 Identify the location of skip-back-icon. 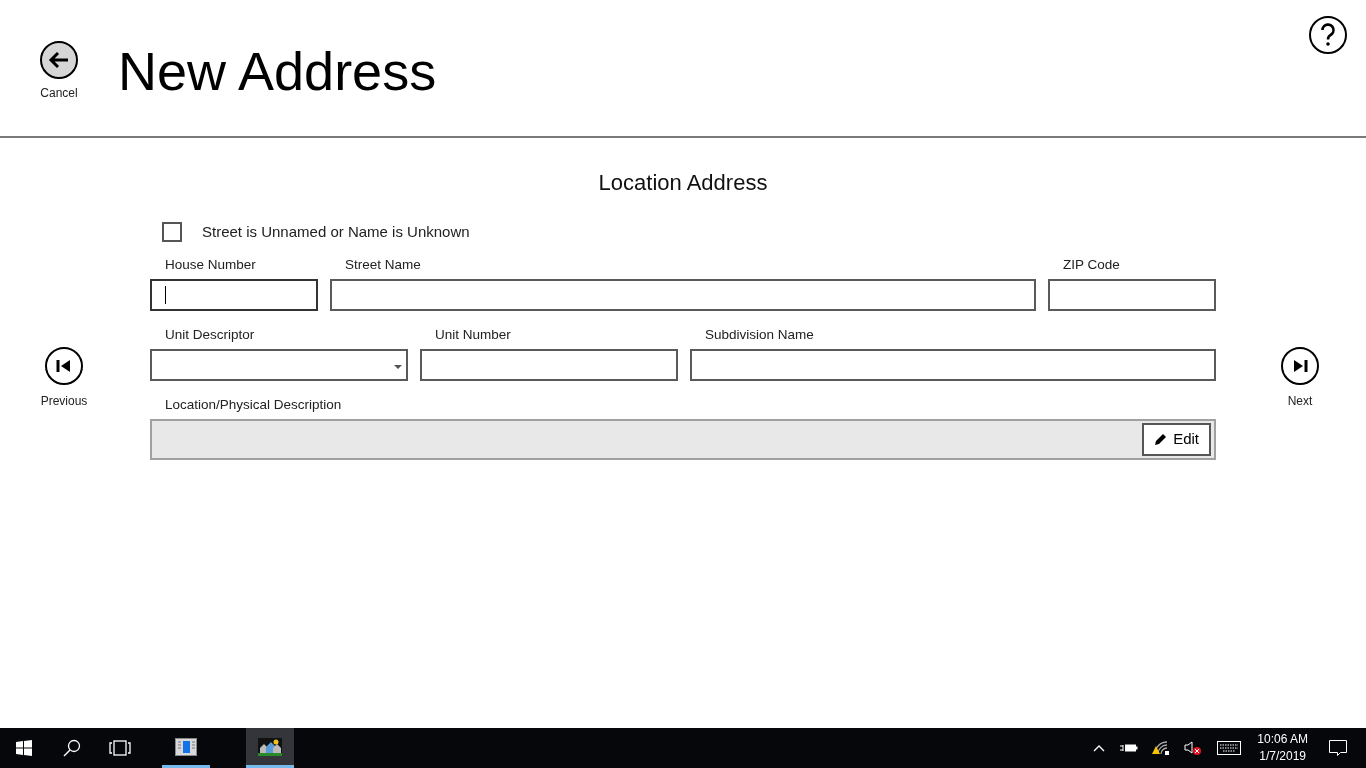
(64, 366).